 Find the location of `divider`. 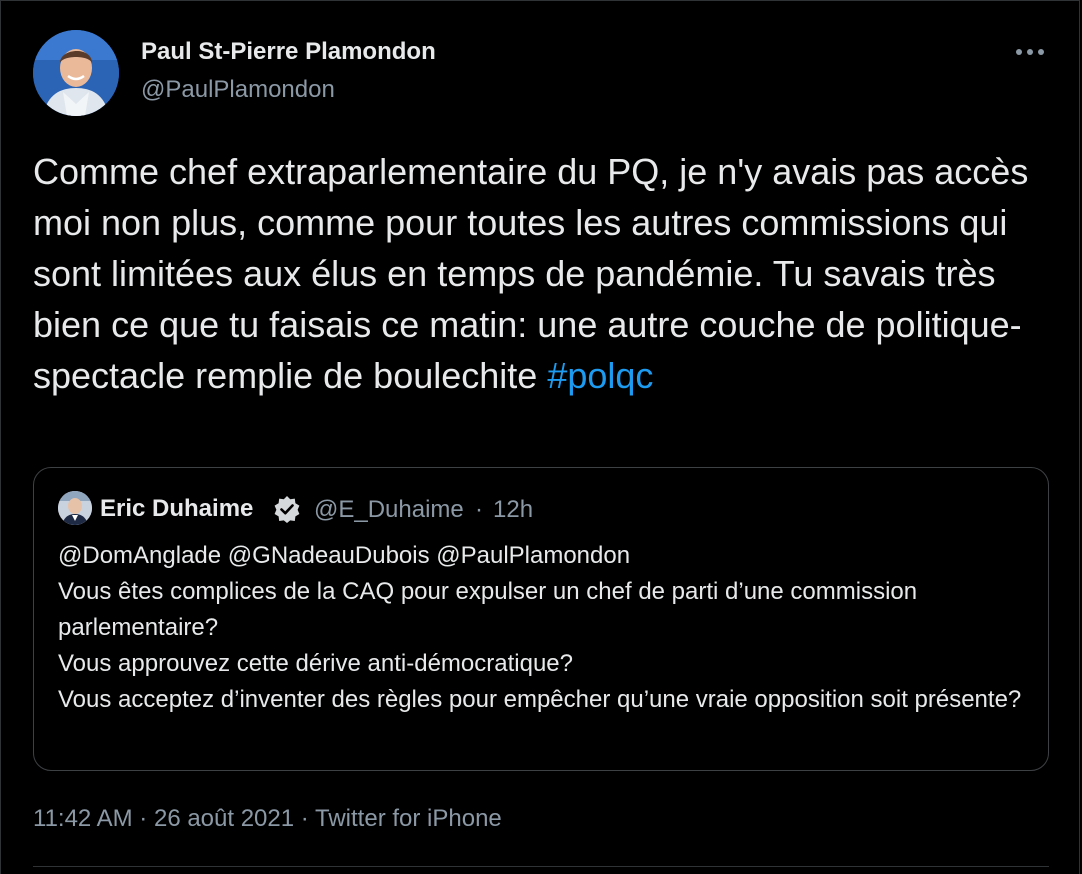

divider is located at coordinates (541, 866).